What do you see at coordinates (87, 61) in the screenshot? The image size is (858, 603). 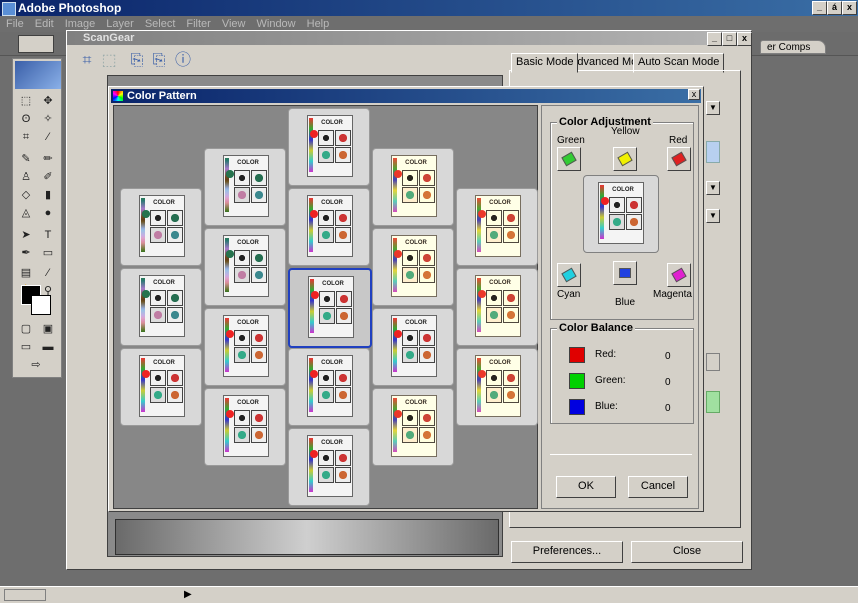 I see `auto-crop-icon: ⌗` at bounding box center [87, 61].